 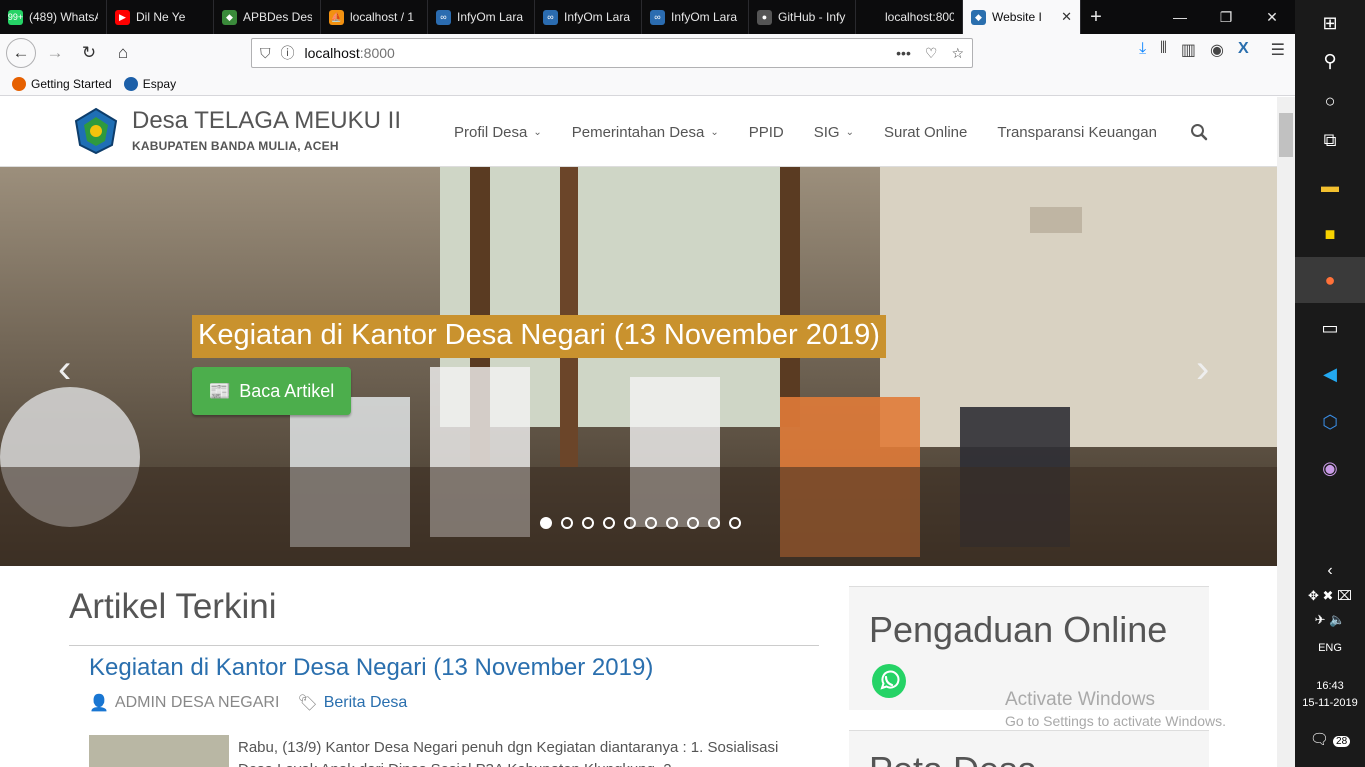 I want to click on browser-tab: ⛵ localhost / 1, so click(x=374, y=17).